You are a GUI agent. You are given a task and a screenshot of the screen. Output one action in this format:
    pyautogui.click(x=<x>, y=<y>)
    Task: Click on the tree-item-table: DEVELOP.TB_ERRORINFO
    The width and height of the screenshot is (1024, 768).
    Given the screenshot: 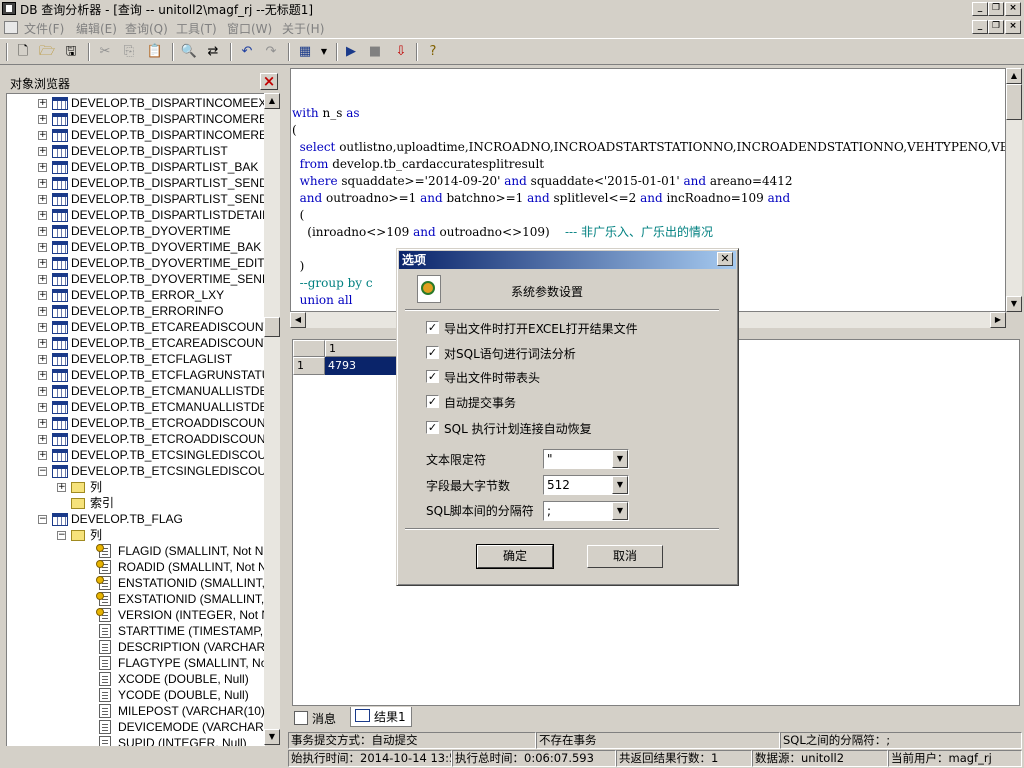 What is the action you would take?
    pyautogui.click(x=147, y=311)
    